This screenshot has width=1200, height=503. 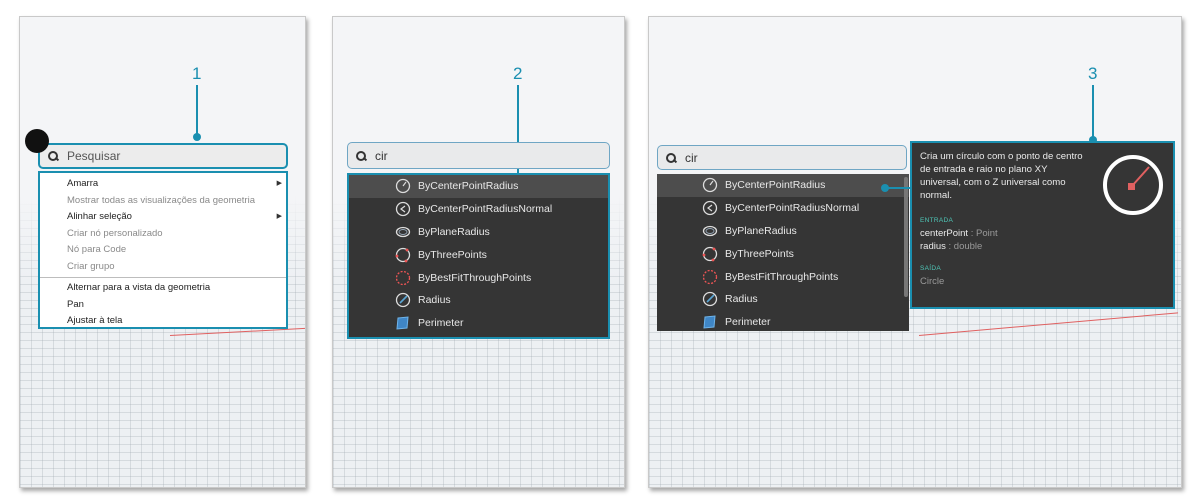 What do you see at coordinates (968, 246) in the screenshot?
I see `param-type: double` at bounding box center [968, 246].